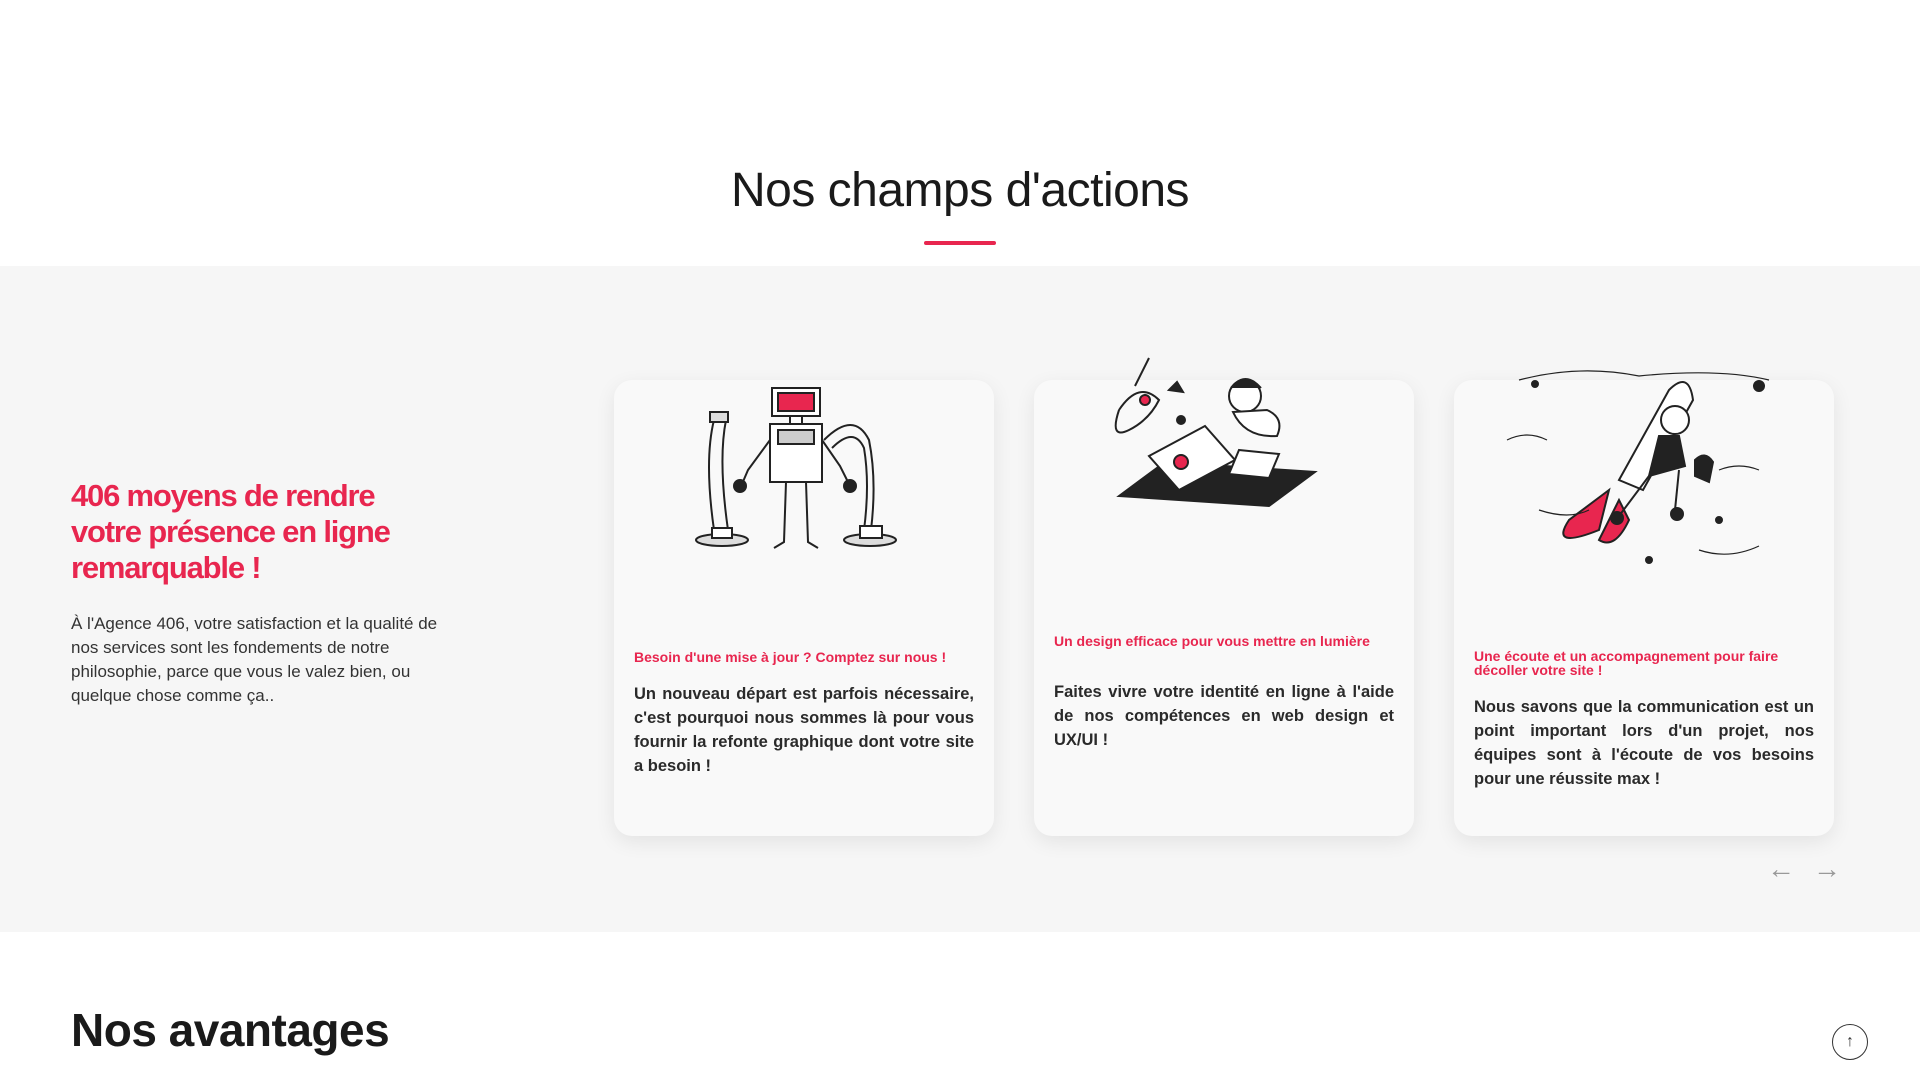 The width and height of the screenshot is (1920, 1080). I want to click on rocket-illustration, so click(1638, 467).